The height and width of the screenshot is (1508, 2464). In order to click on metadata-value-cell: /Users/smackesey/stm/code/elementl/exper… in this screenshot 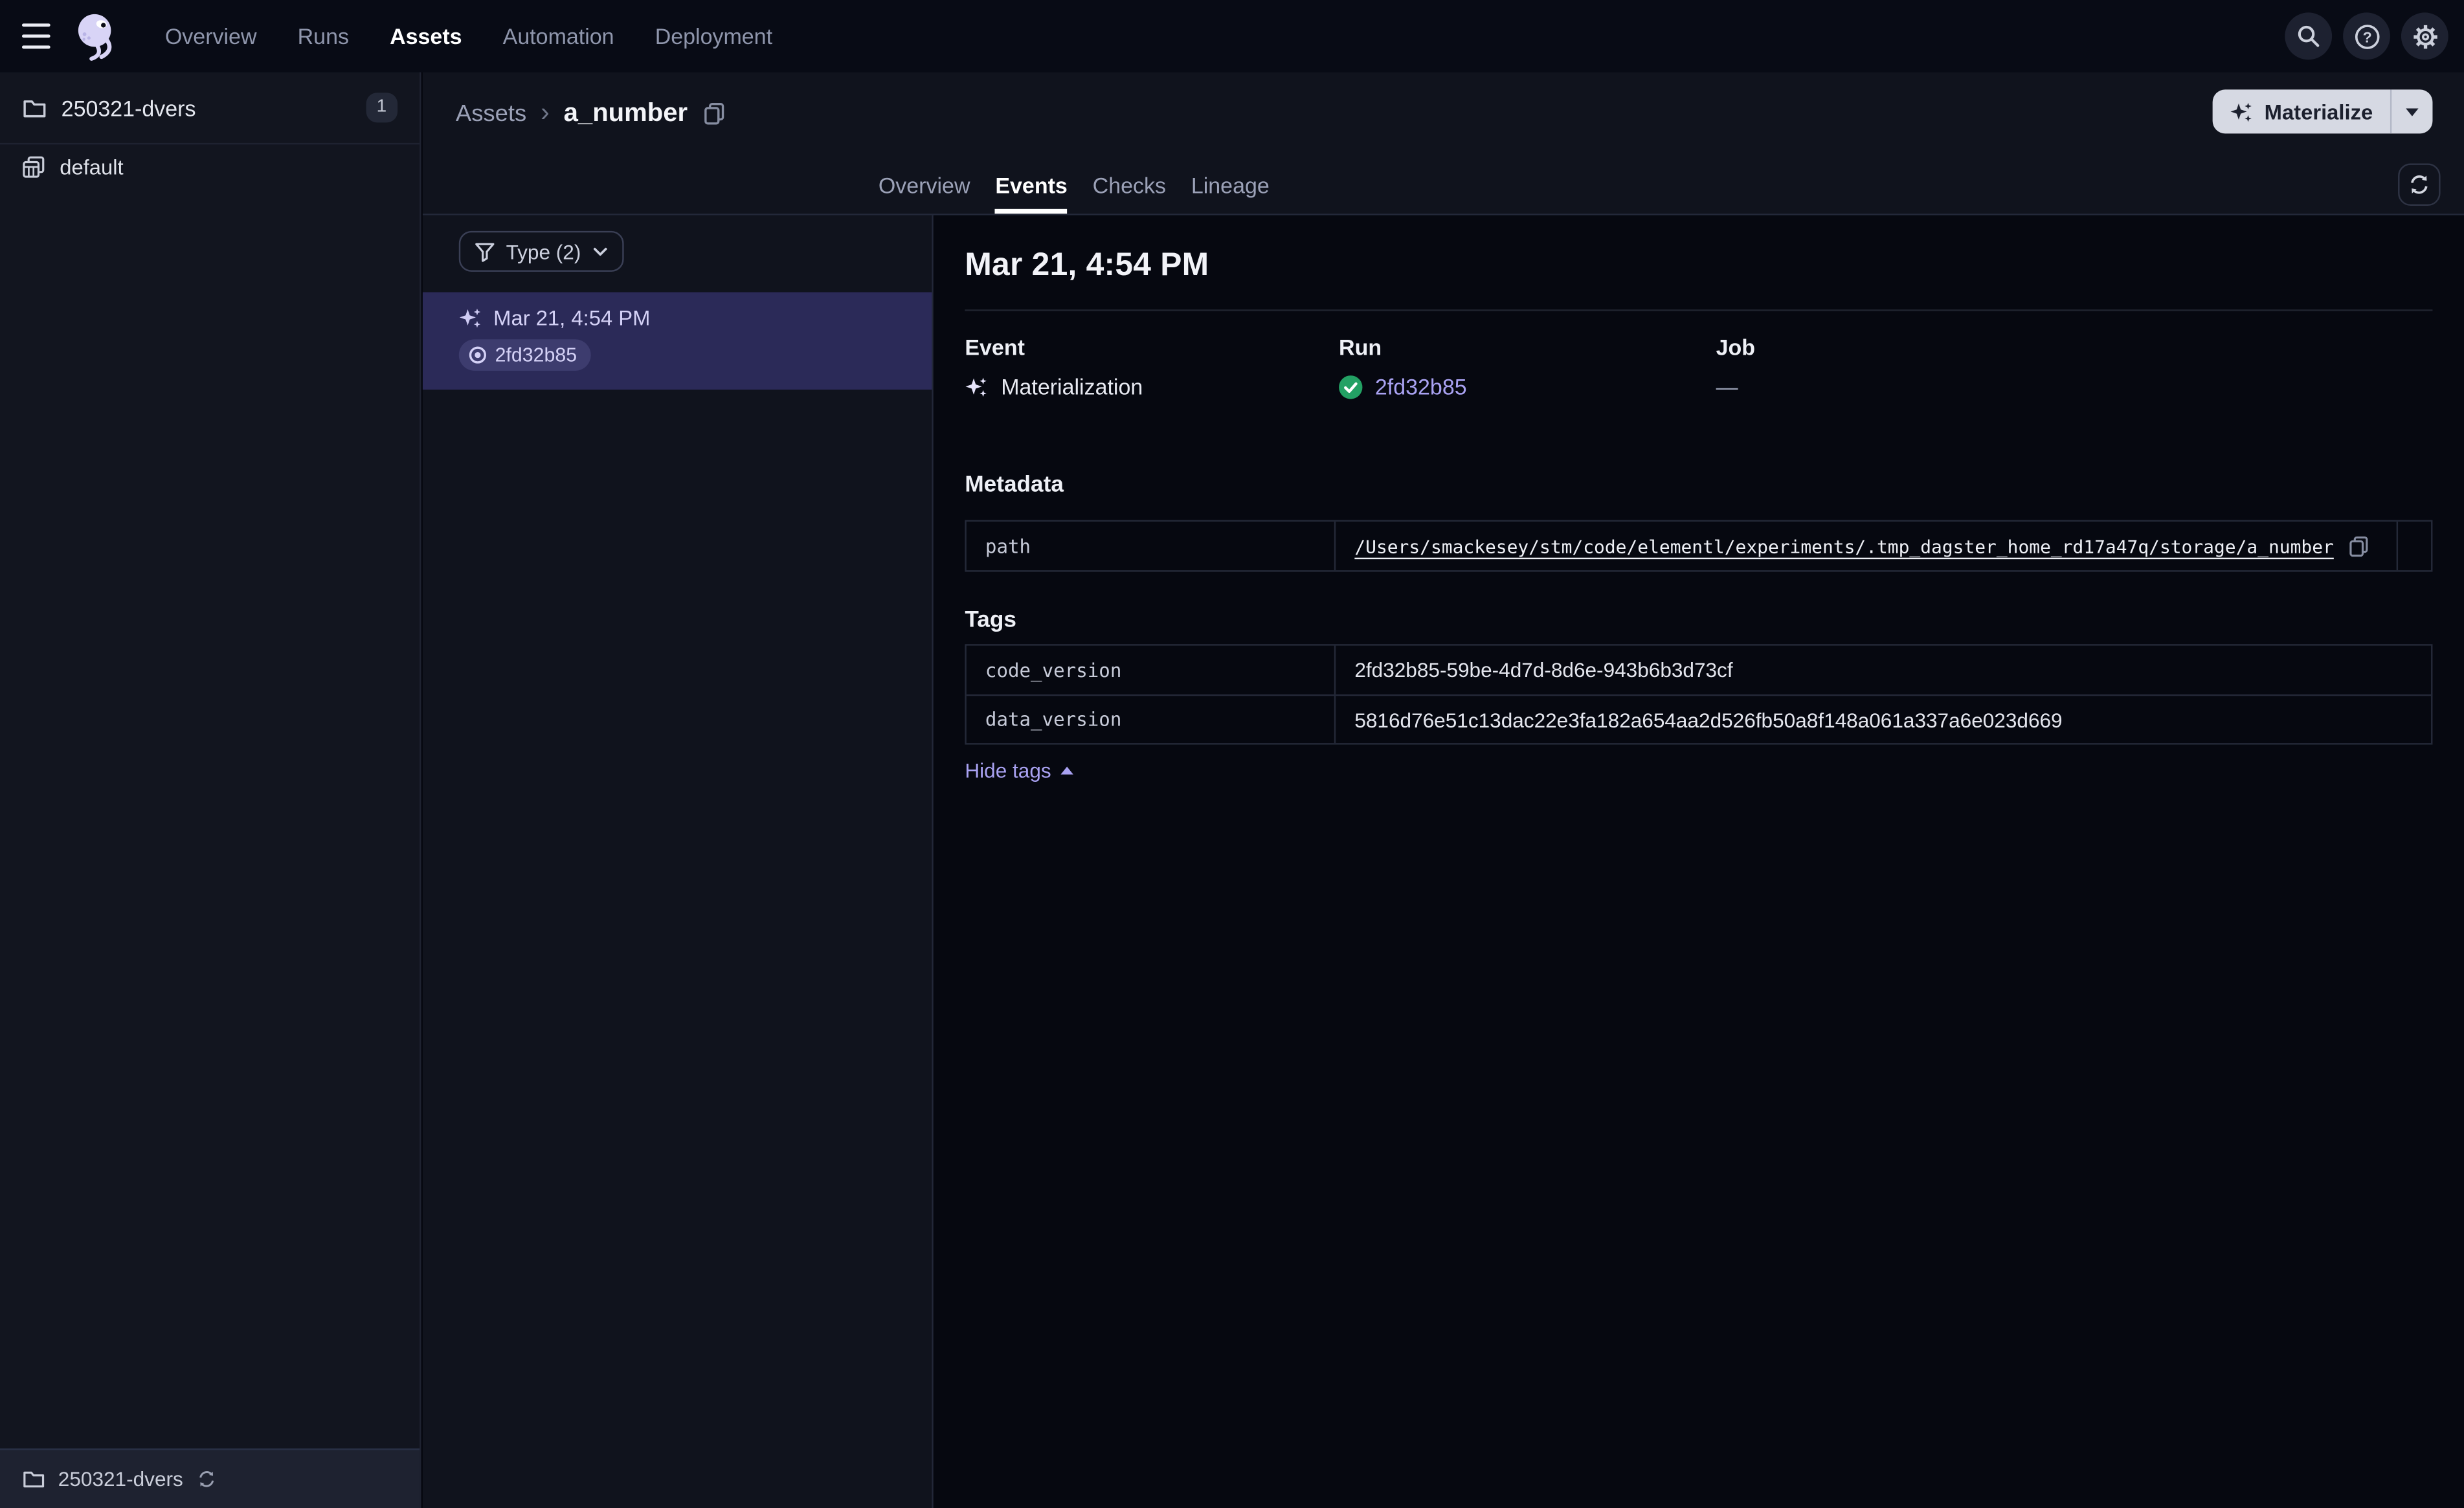, I will do `click(1866, 546)`.